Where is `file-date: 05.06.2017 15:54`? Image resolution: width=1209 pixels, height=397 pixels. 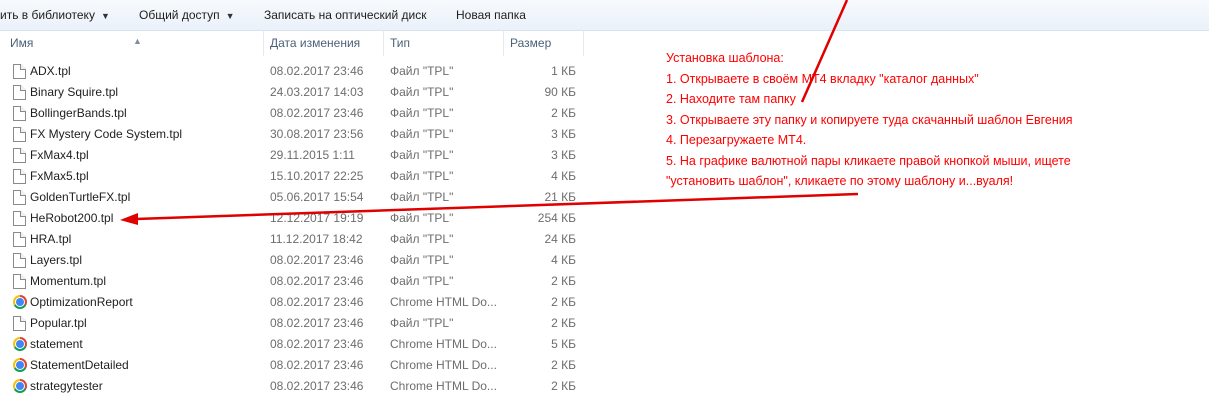
file-date: 05.06.2017 15:54 is located at coordinates (317, 197).